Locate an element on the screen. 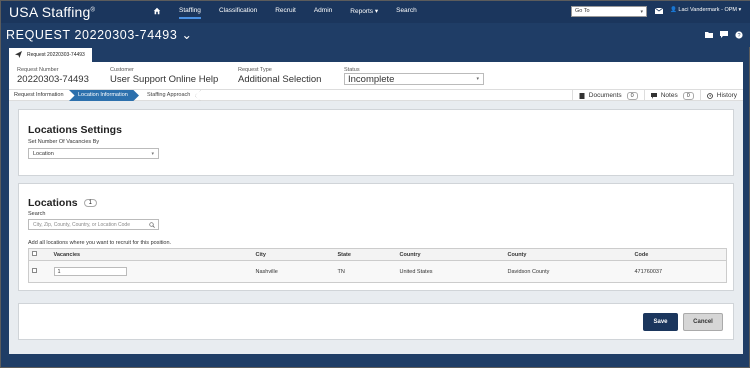 The height and width of the screenshot is (368, 750). vacancies-by-select: Location ▾ is located at coordinates (93, 153).